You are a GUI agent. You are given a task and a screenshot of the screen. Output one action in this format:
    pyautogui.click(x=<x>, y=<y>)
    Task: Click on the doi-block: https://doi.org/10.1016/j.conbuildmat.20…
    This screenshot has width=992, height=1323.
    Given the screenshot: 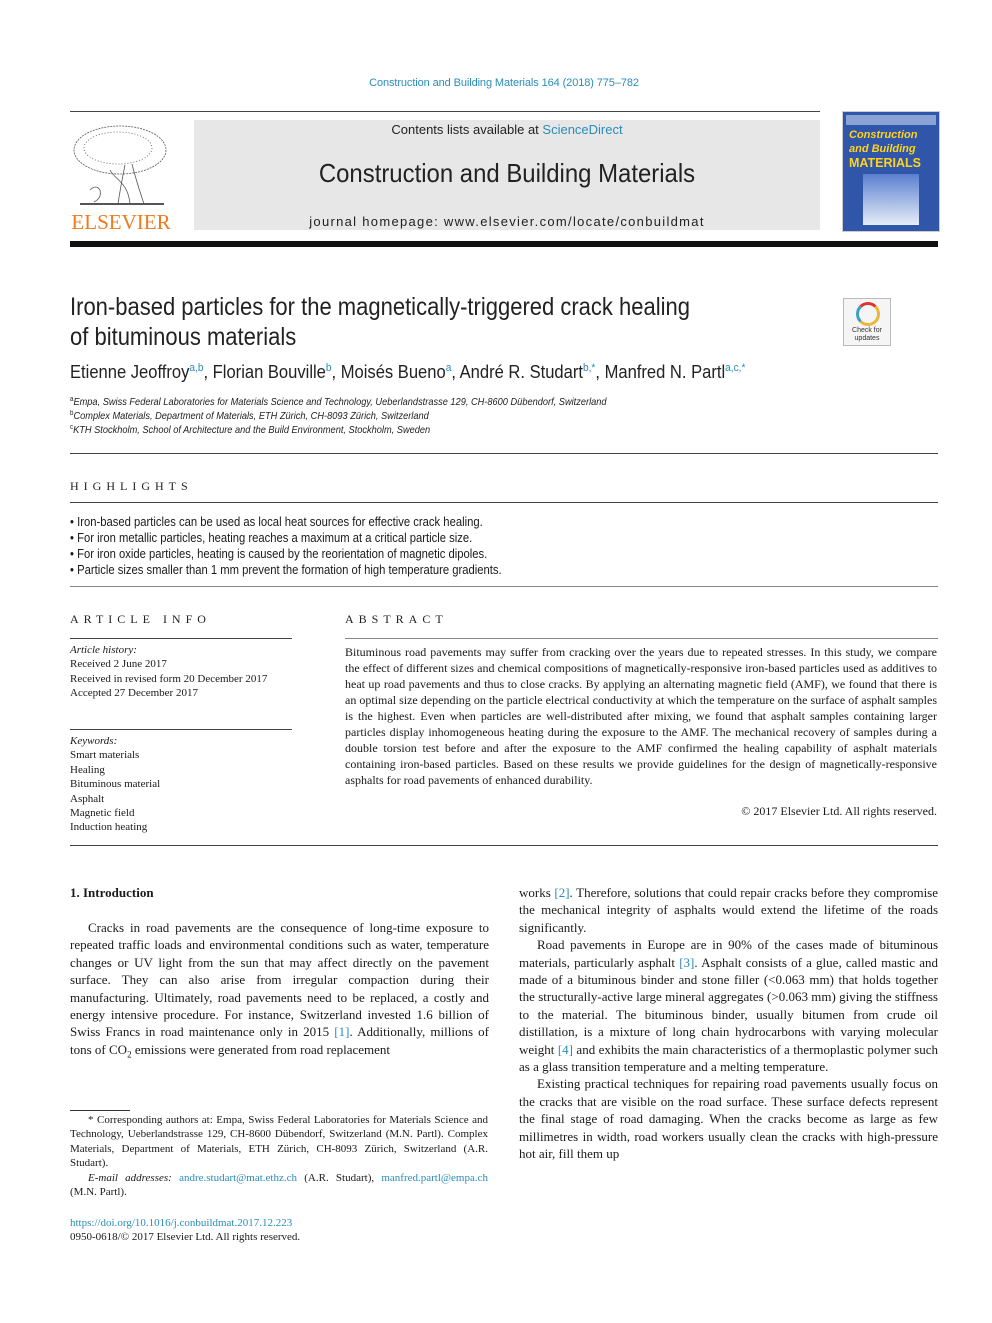 What is the action you would take?
    pyautogui.click(x=280, y=1230)
    